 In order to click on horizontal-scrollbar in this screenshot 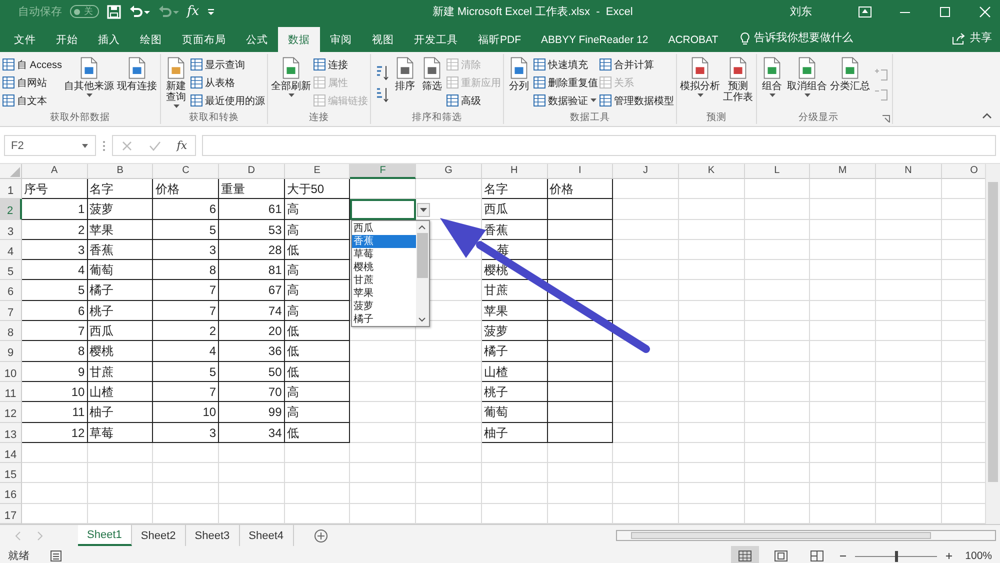, I will do `click(806, 535)`.